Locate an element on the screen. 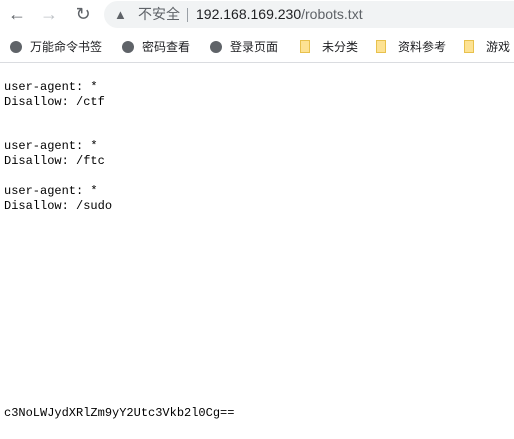 The image size is (514, 439). robots-block: user-agent: * Disallow: /ftc is located at coordinates (54, 153).